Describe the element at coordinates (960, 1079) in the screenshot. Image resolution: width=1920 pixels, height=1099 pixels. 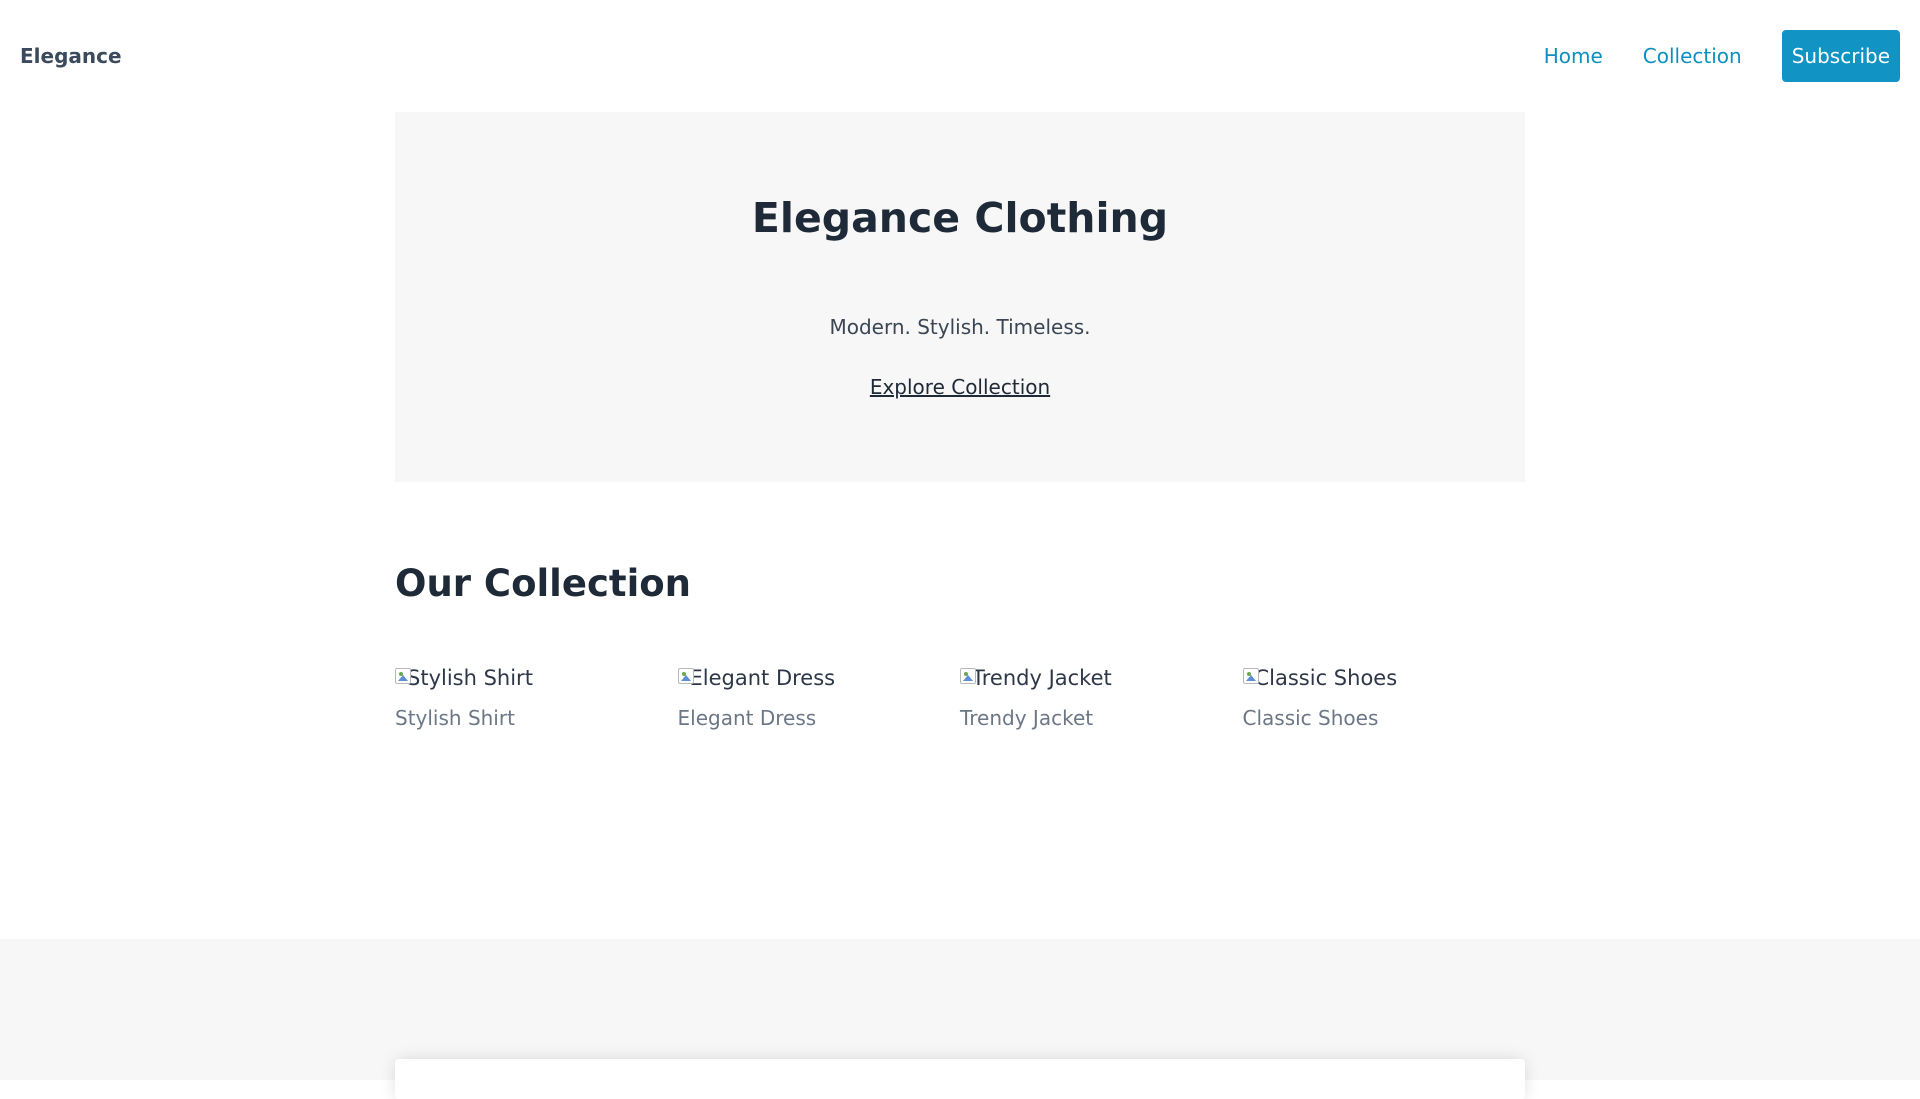
I see `subscribe-card` at that location.